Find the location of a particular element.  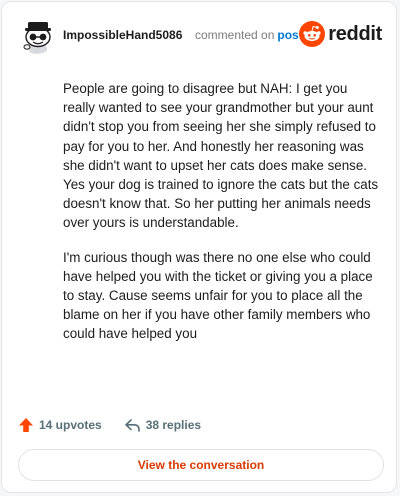

upvote-arrow-icon is located at coordinates (26, 425).